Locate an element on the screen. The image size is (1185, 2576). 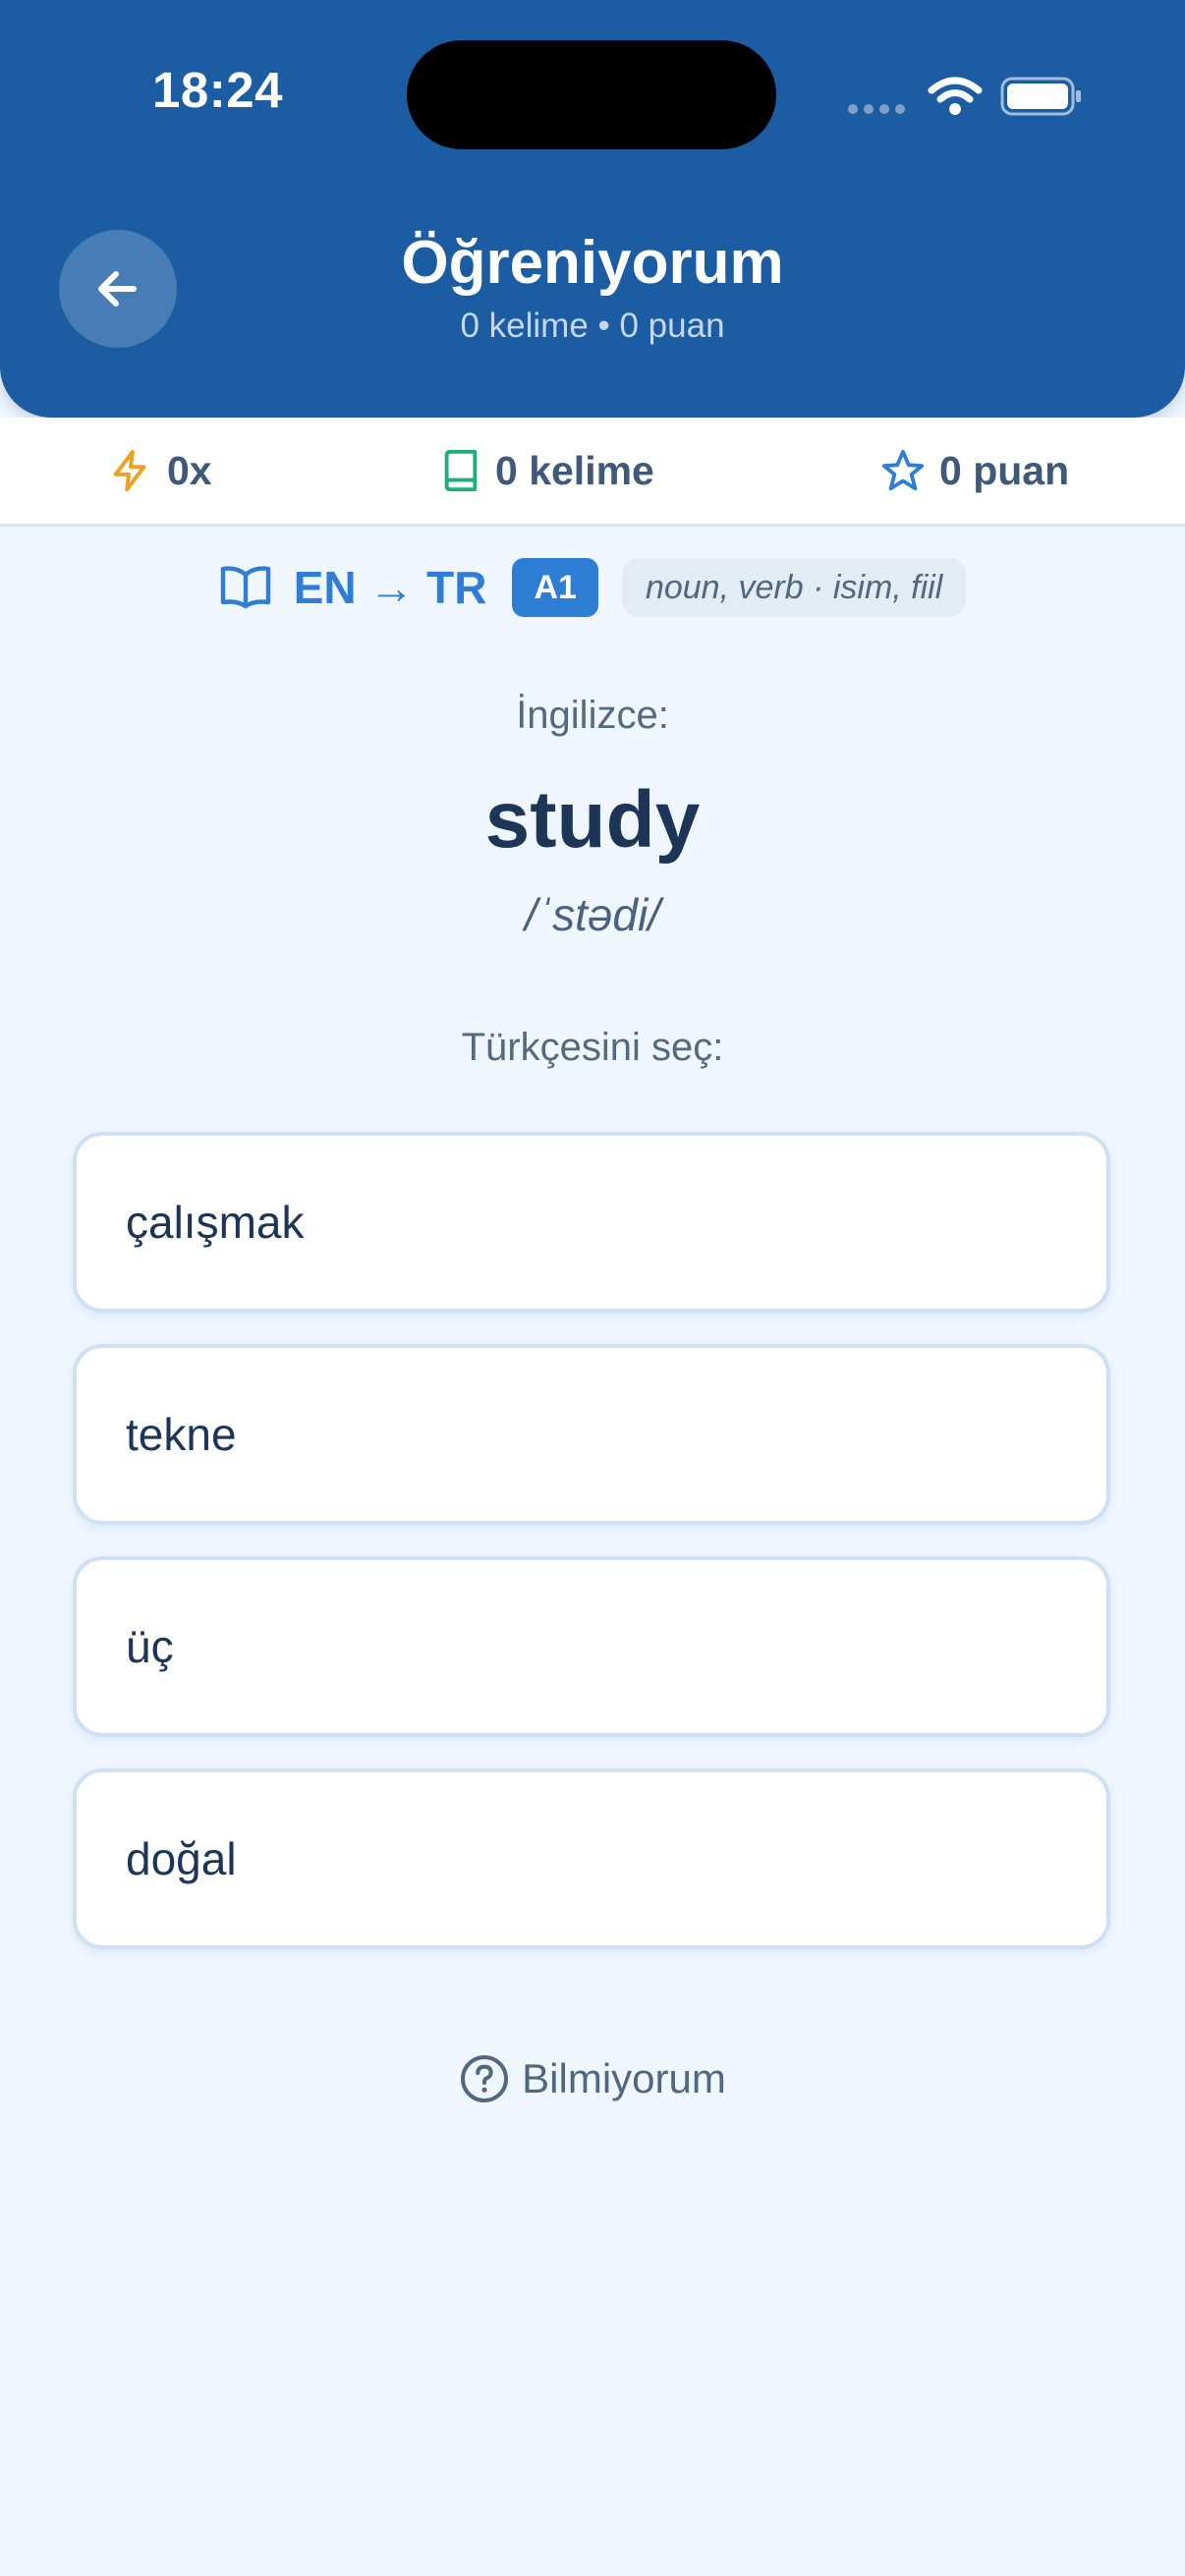
wifi-icon is located at coordinates (956, 96).